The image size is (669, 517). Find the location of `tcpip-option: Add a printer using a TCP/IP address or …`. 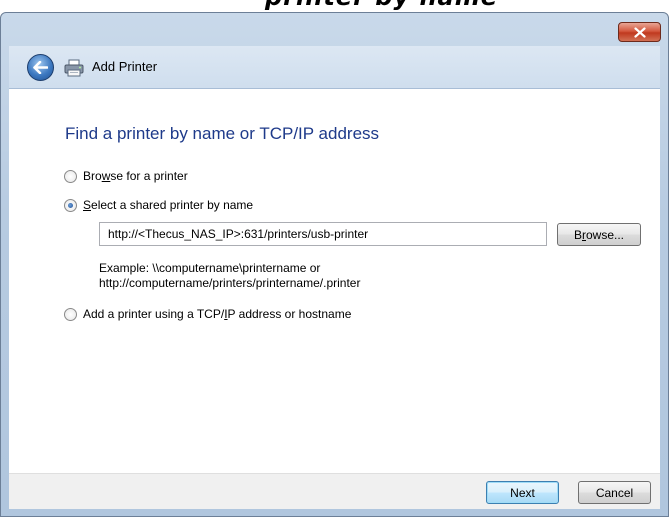

tcpip-option: Add a printer using a TCP/IP address or … is located at coordinates (207, 314).